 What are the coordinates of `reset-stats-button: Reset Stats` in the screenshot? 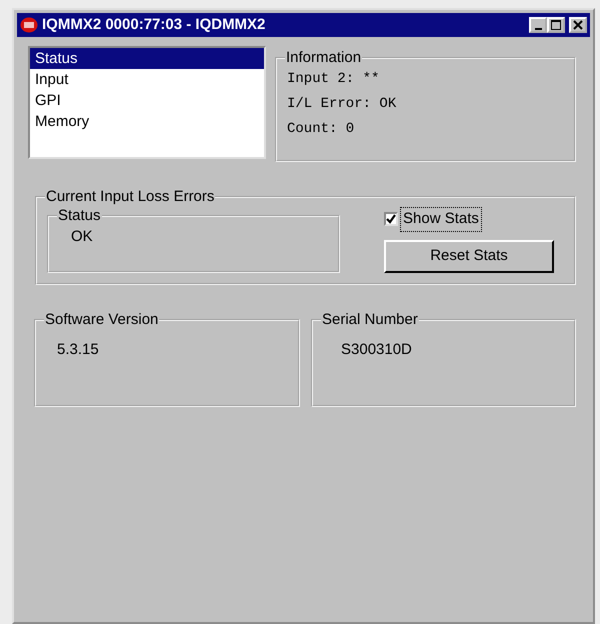 It's located at (469, 256).